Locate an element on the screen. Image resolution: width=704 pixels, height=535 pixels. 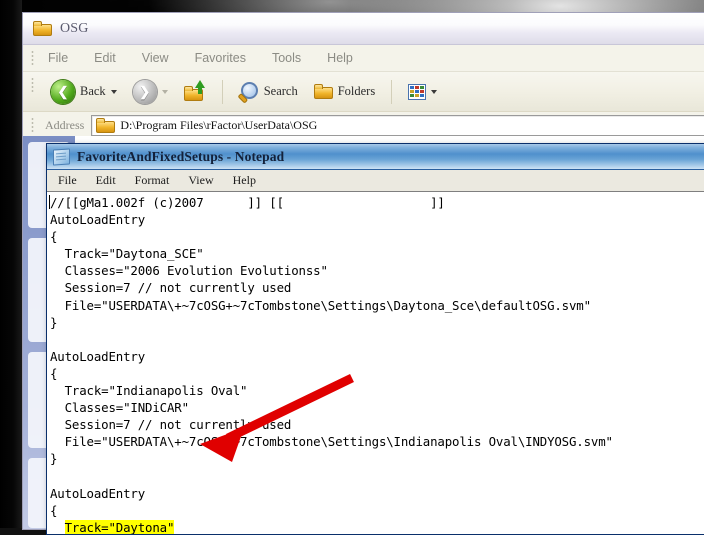
notepad-menu-view: View is located at coordinates (200, 180).